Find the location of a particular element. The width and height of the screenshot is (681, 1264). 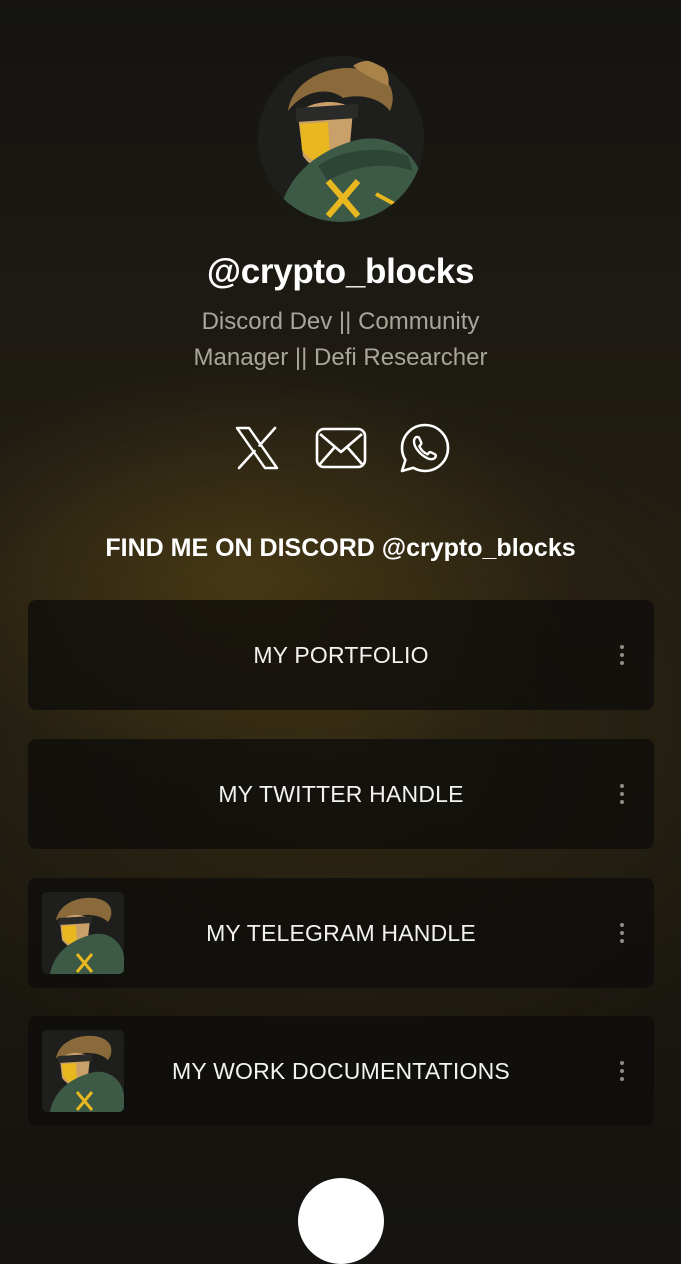

link-label: MY TWITTER HANDLE is located at coordinates (341, 793).